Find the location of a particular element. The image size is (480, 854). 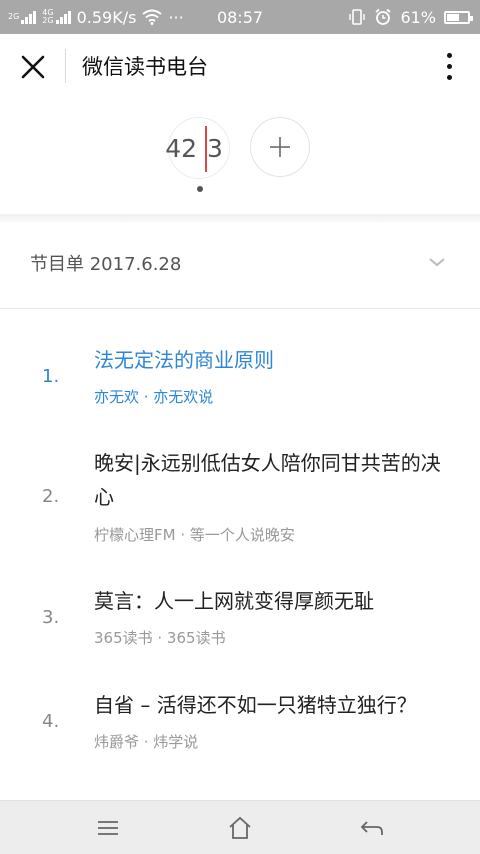

program-date-label: 节目单 2017.6.28 is located at coordinates (106, 264).